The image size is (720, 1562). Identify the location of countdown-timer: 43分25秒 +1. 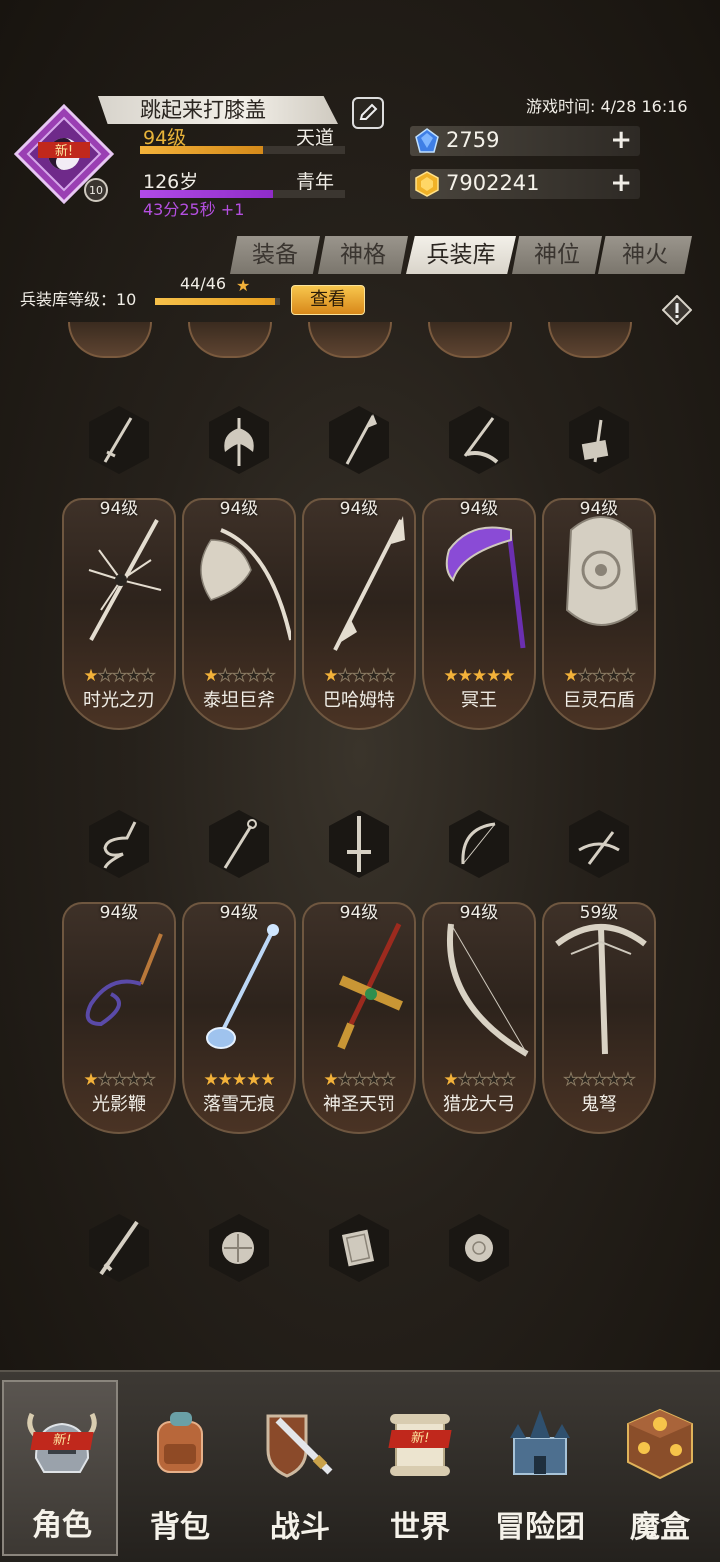
(194, 209).